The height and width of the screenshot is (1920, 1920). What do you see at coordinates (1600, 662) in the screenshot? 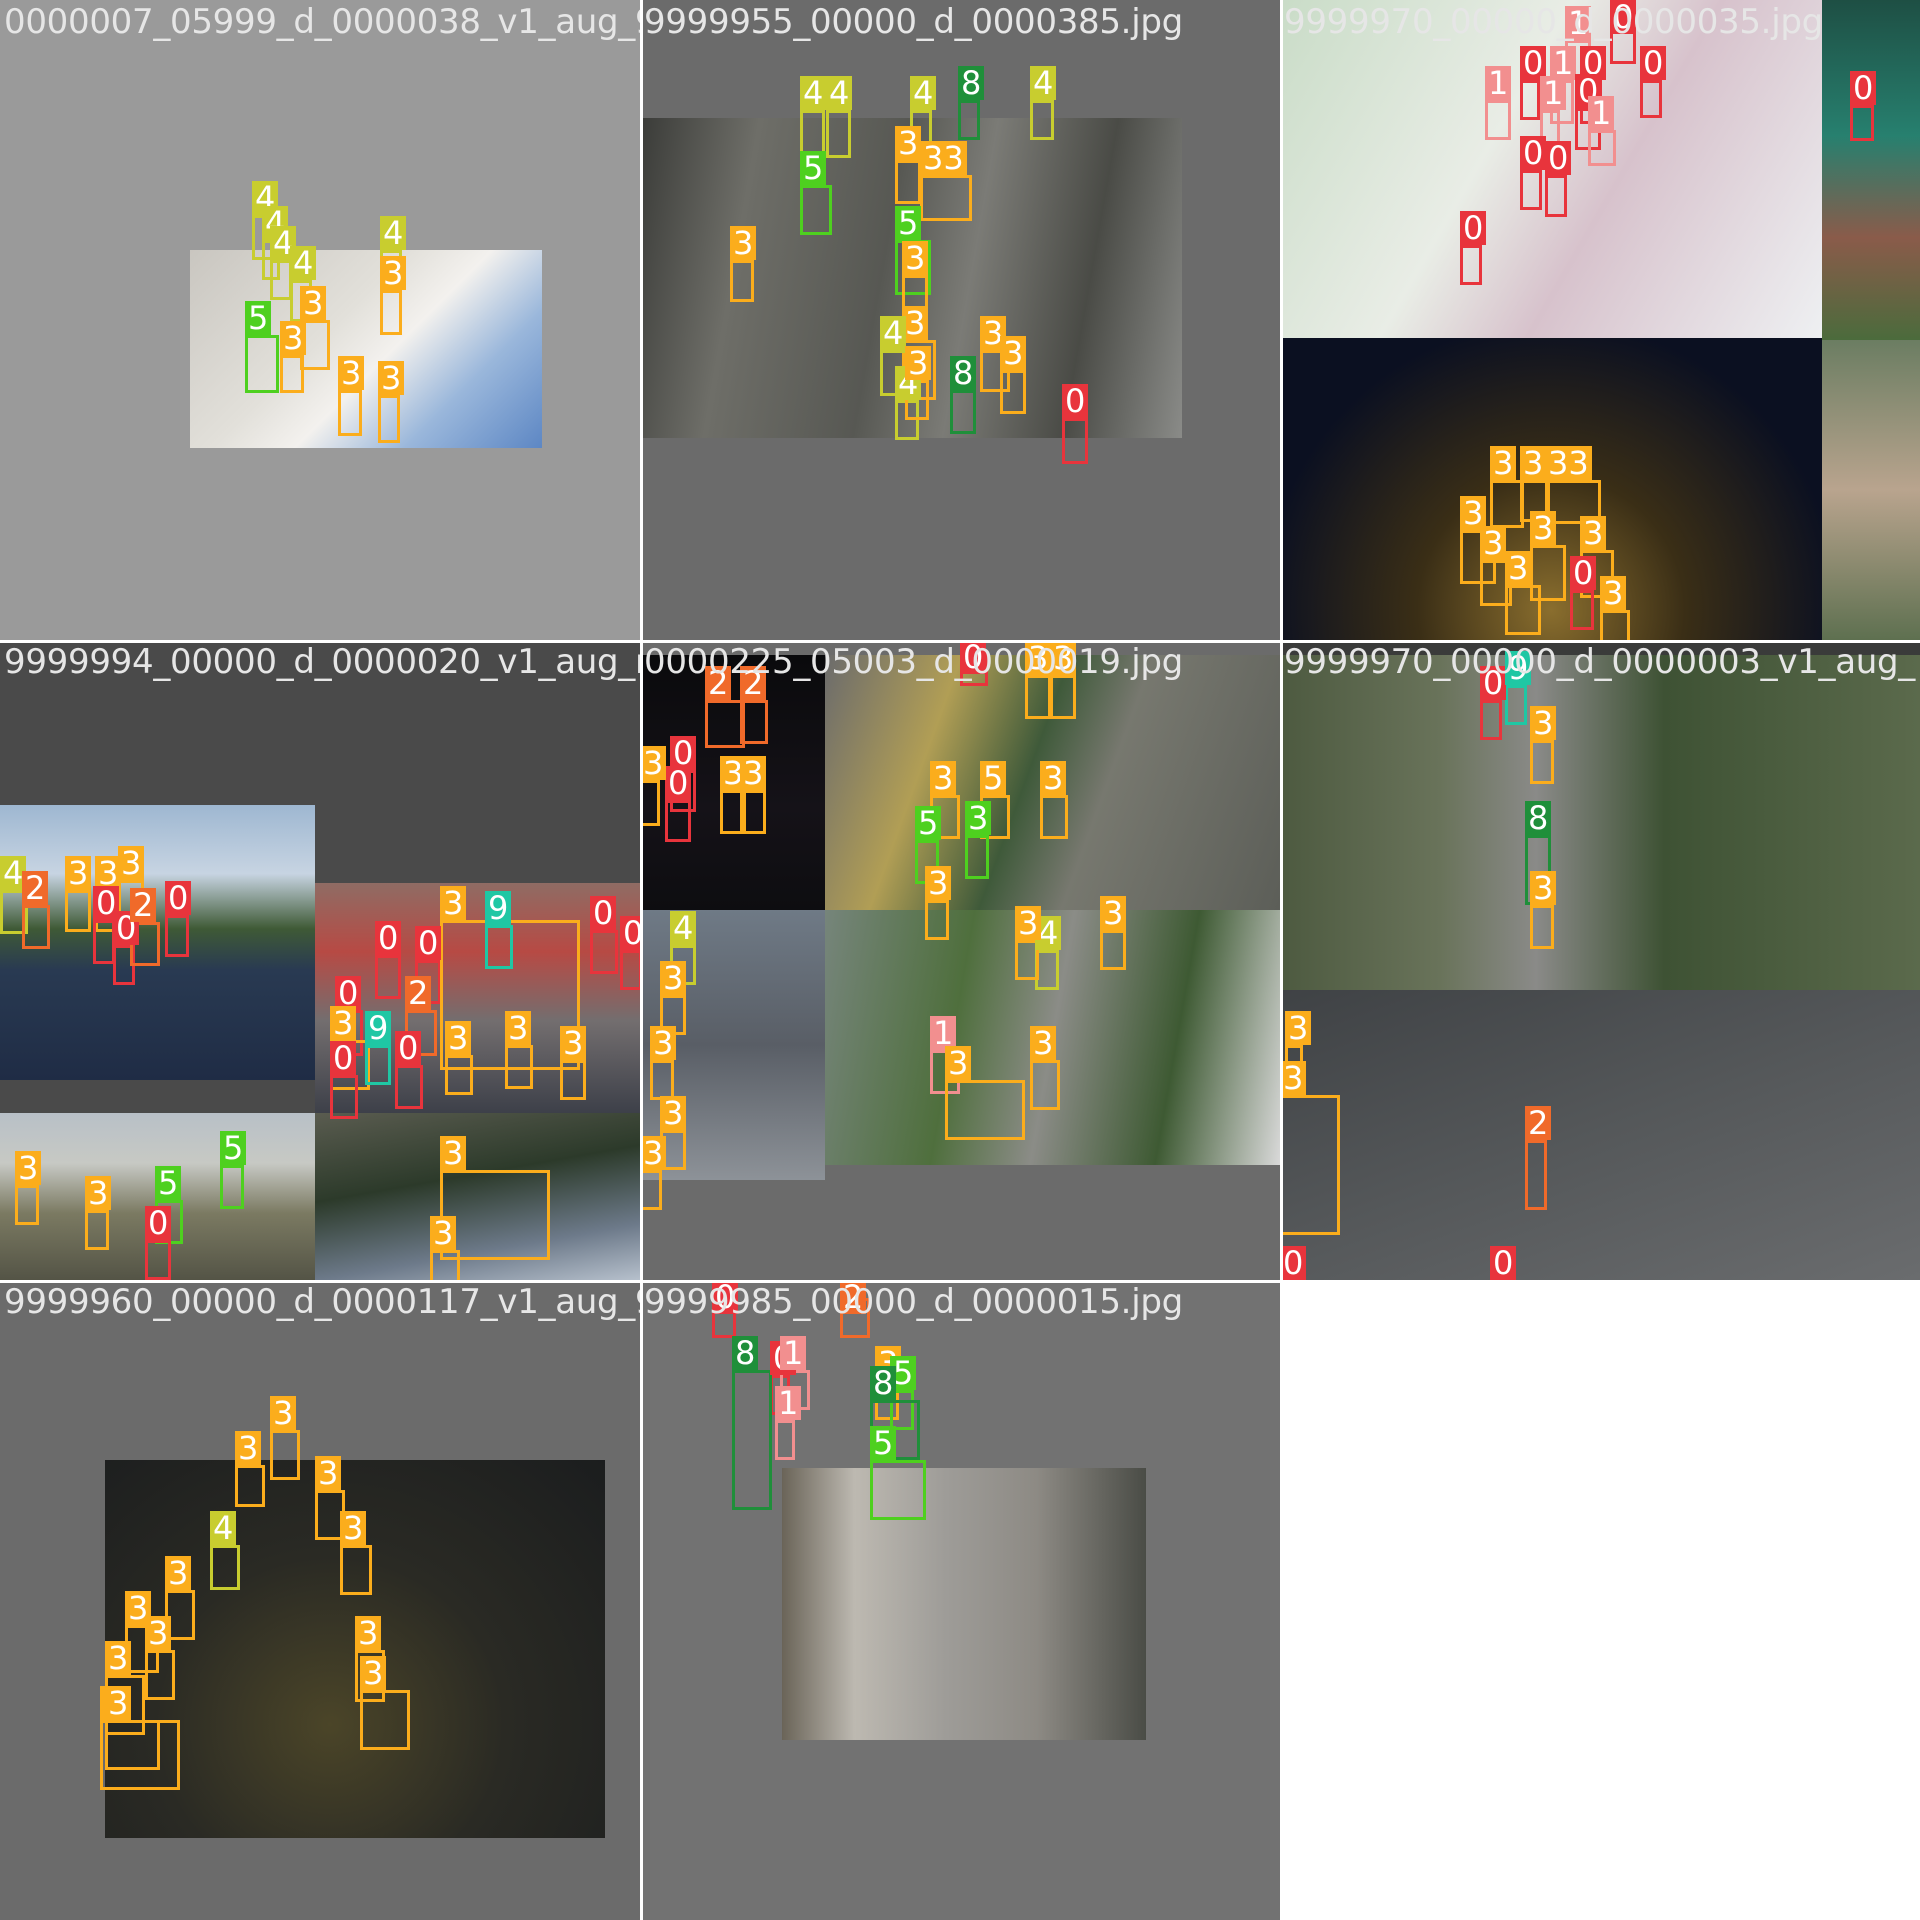
I see `tile-filename: 9999970_00000_d_0000003_v1_aug_` at bounding box center [1600, 662].